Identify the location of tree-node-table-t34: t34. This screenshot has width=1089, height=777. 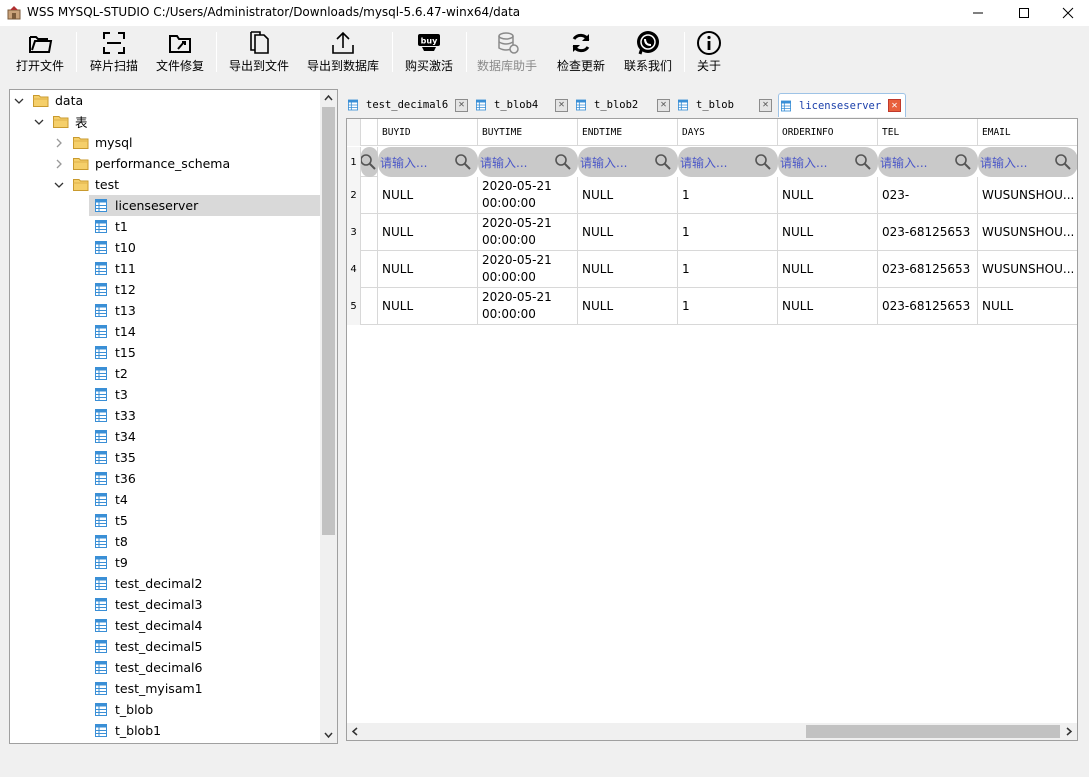
(112, 436).